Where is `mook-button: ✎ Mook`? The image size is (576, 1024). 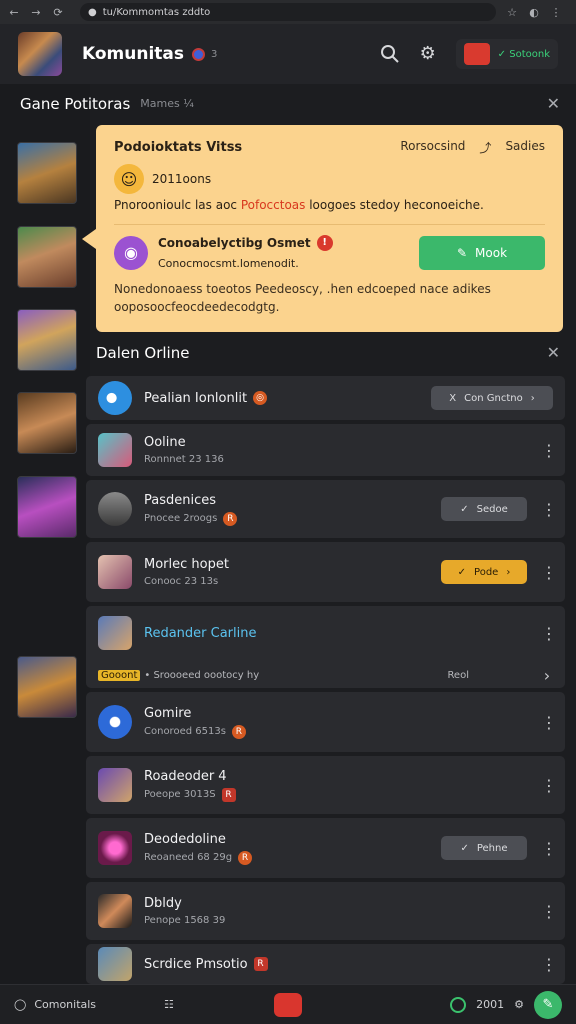 mook-button: ✎ Mook is located at coordinates (482, 252).